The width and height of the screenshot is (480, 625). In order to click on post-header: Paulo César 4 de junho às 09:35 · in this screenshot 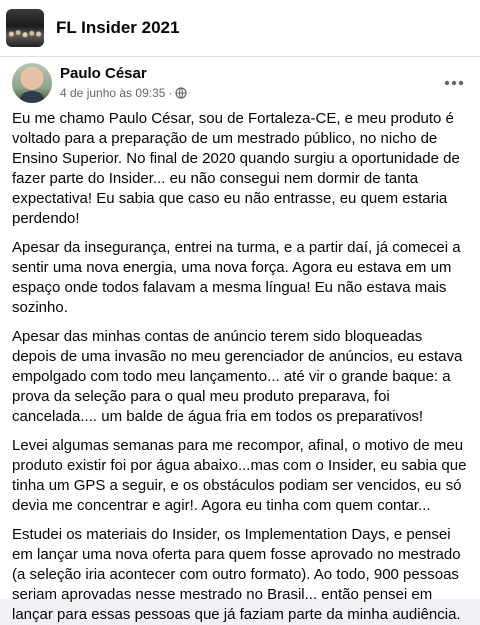, I will do `click(240, 83)`.